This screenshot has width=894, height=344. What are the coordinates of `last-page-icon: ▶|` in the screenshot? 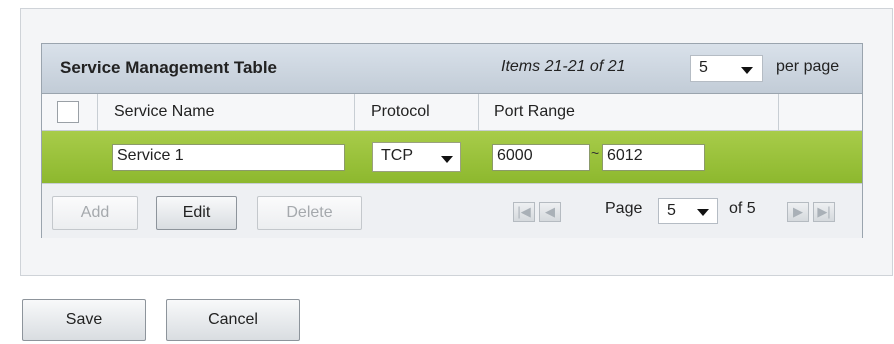 It's located at (824, 211).